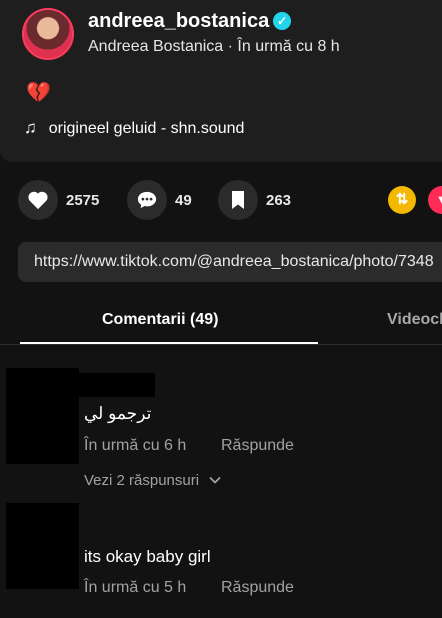  I want to click on chevron-down-icon, so click(215, 480).